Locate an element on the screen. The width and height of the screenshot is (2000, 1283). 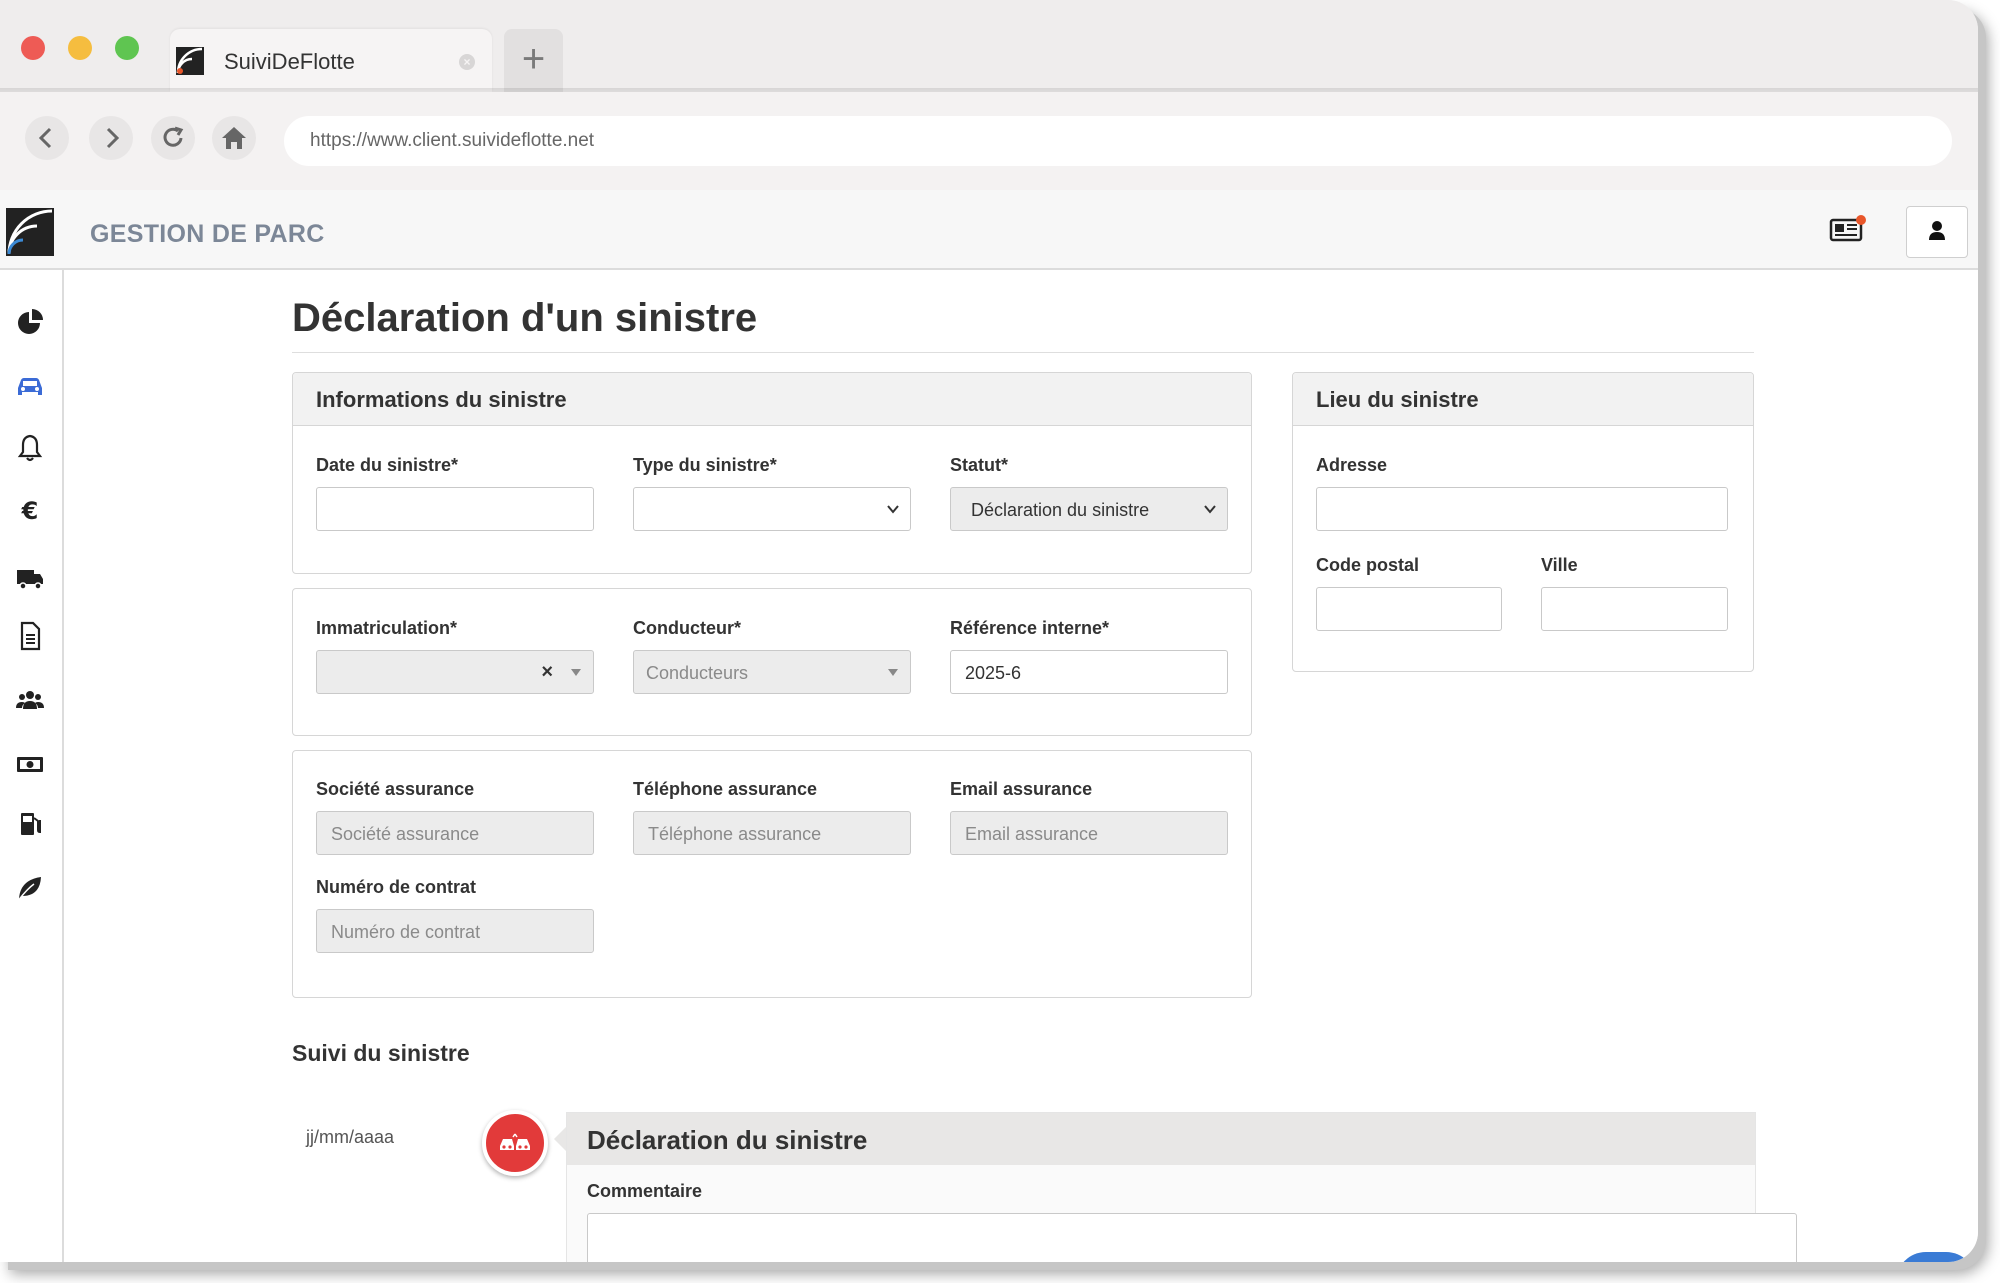
email-input: Email assurance is located at coordinates (1089, 833).